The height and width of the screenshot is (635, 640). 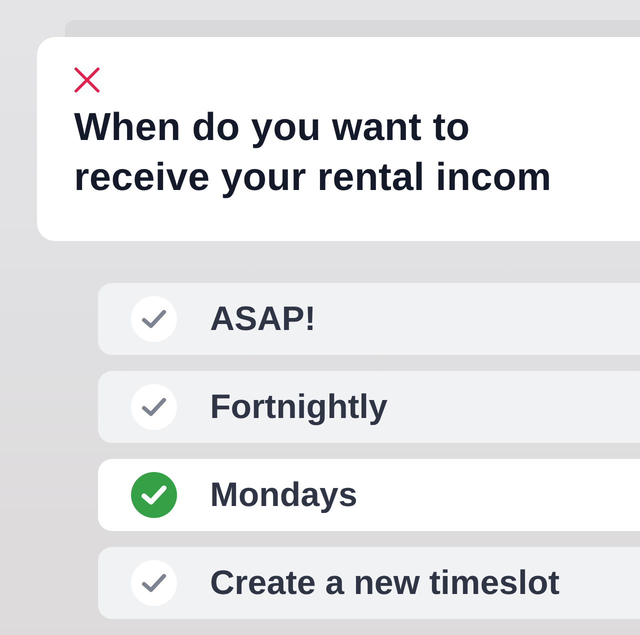 What do you see at coordinates (87, 80) in the screenshot?
I see `close-icon` at bounding box center [87, 80].